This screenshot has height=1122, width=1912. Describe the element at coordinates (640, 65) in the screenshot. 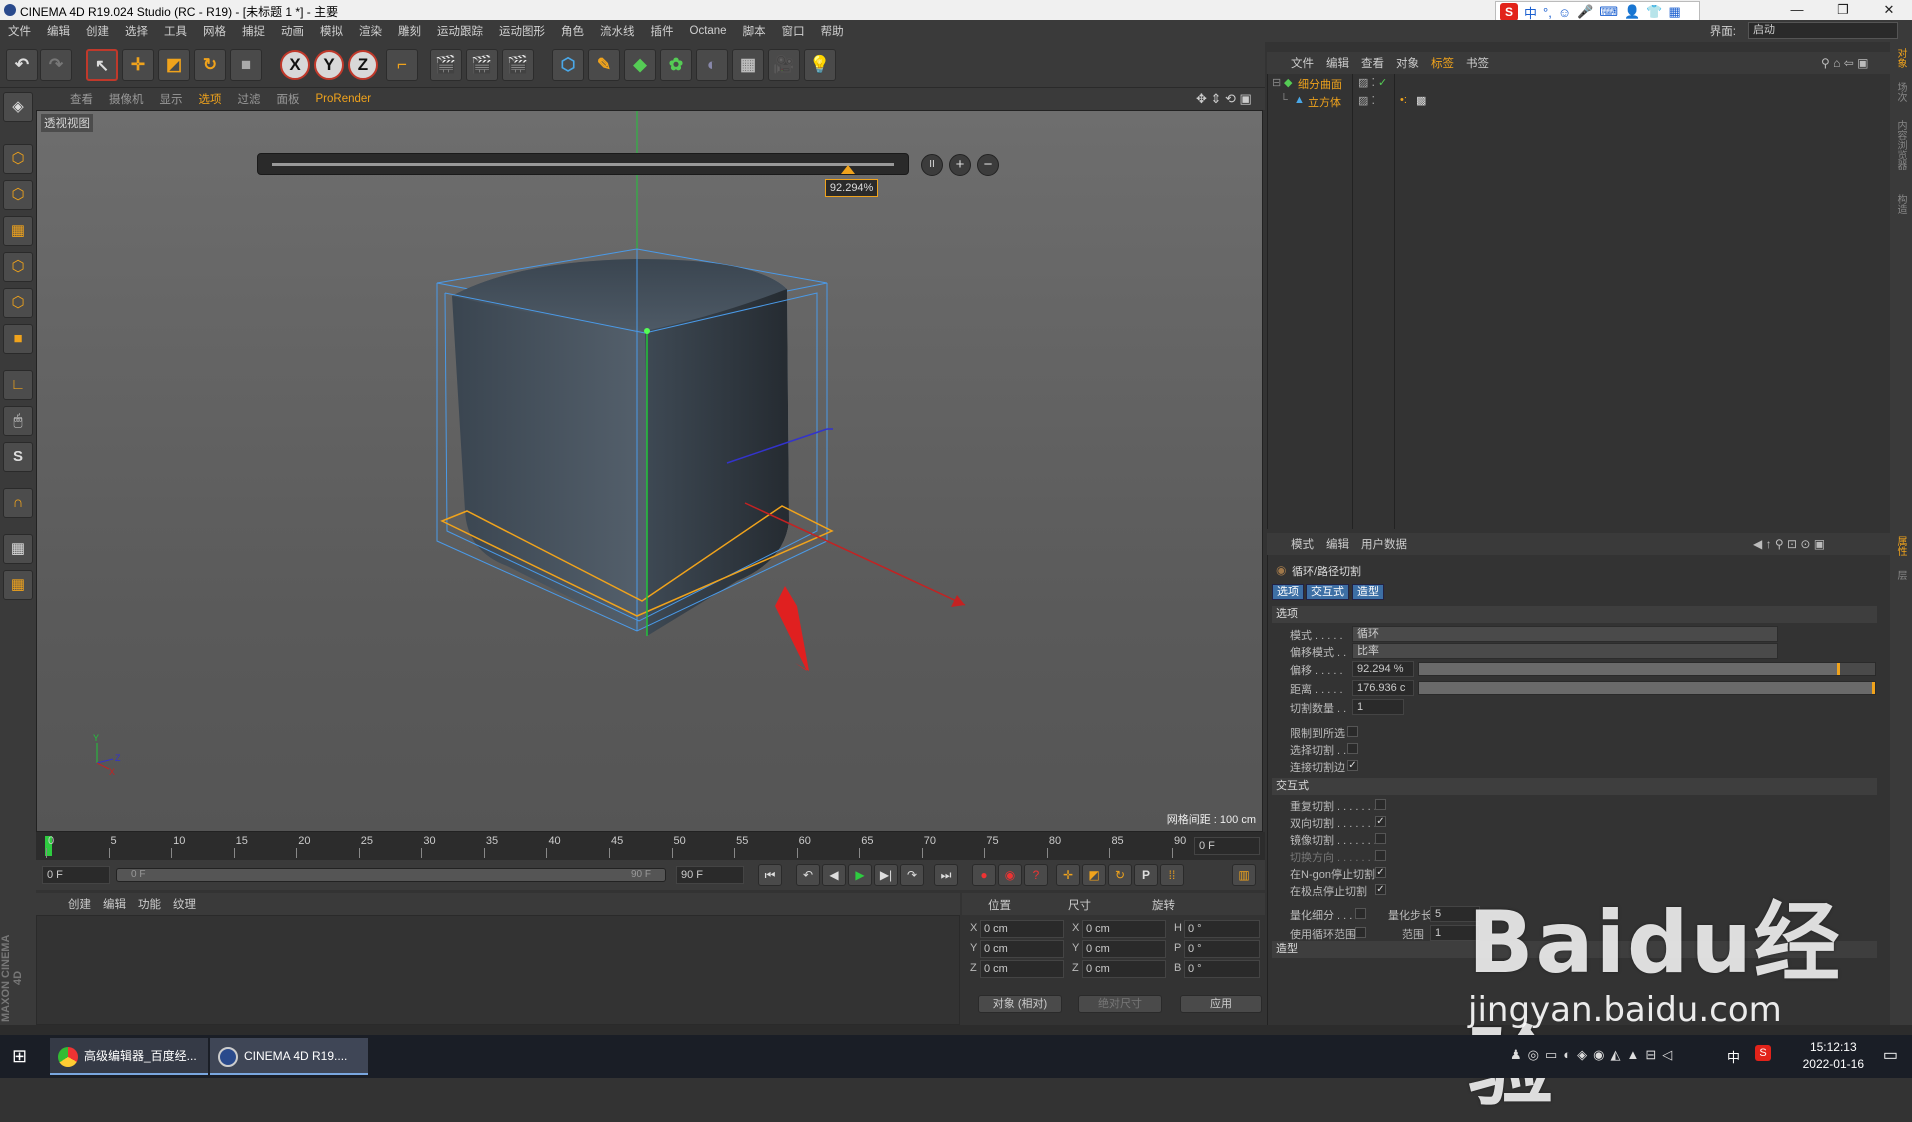

I see `subdivision-surface-icon: ◆` at that location.